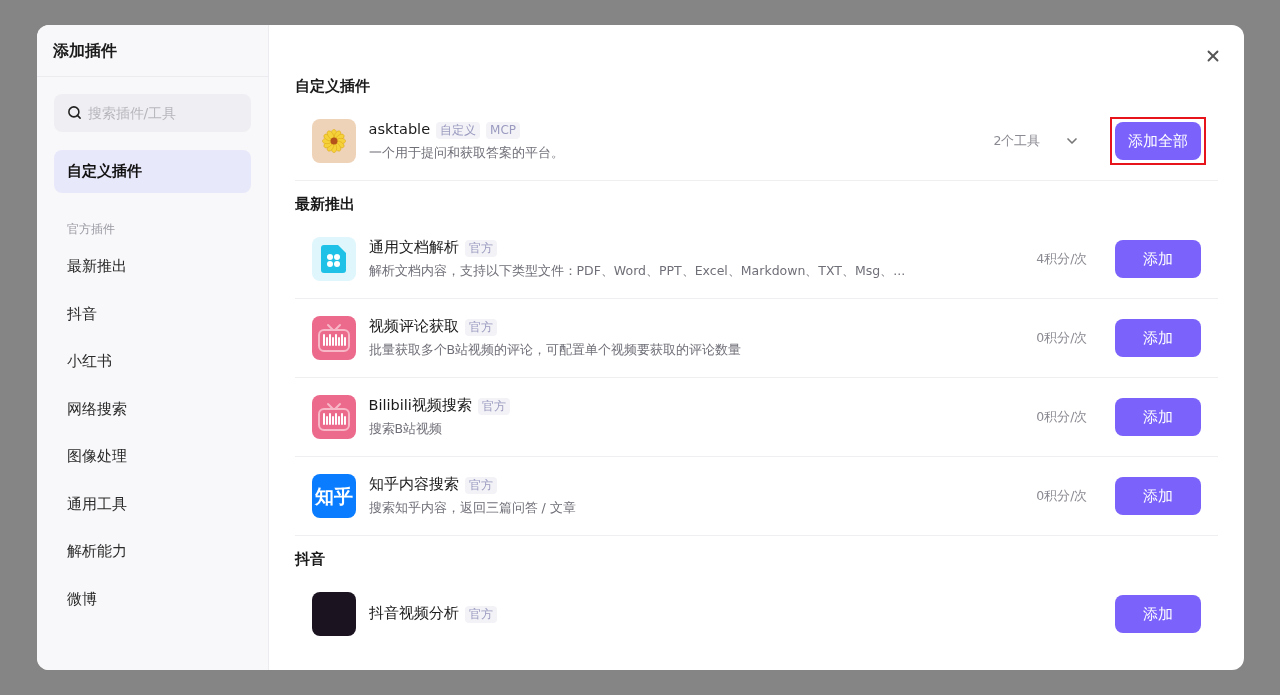 This screenshot has width=1280, height=695. I want to click on category-item: 通用工具, so click(152, 504).